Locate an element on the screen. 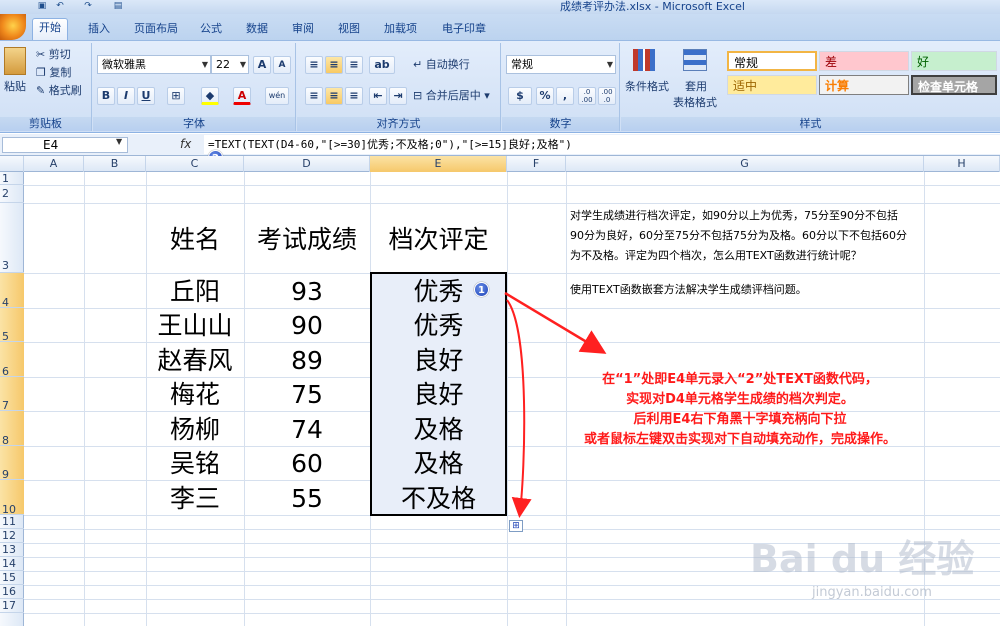  baidu-watermark: Bai du 经验 is located at coordinates (862, 559).